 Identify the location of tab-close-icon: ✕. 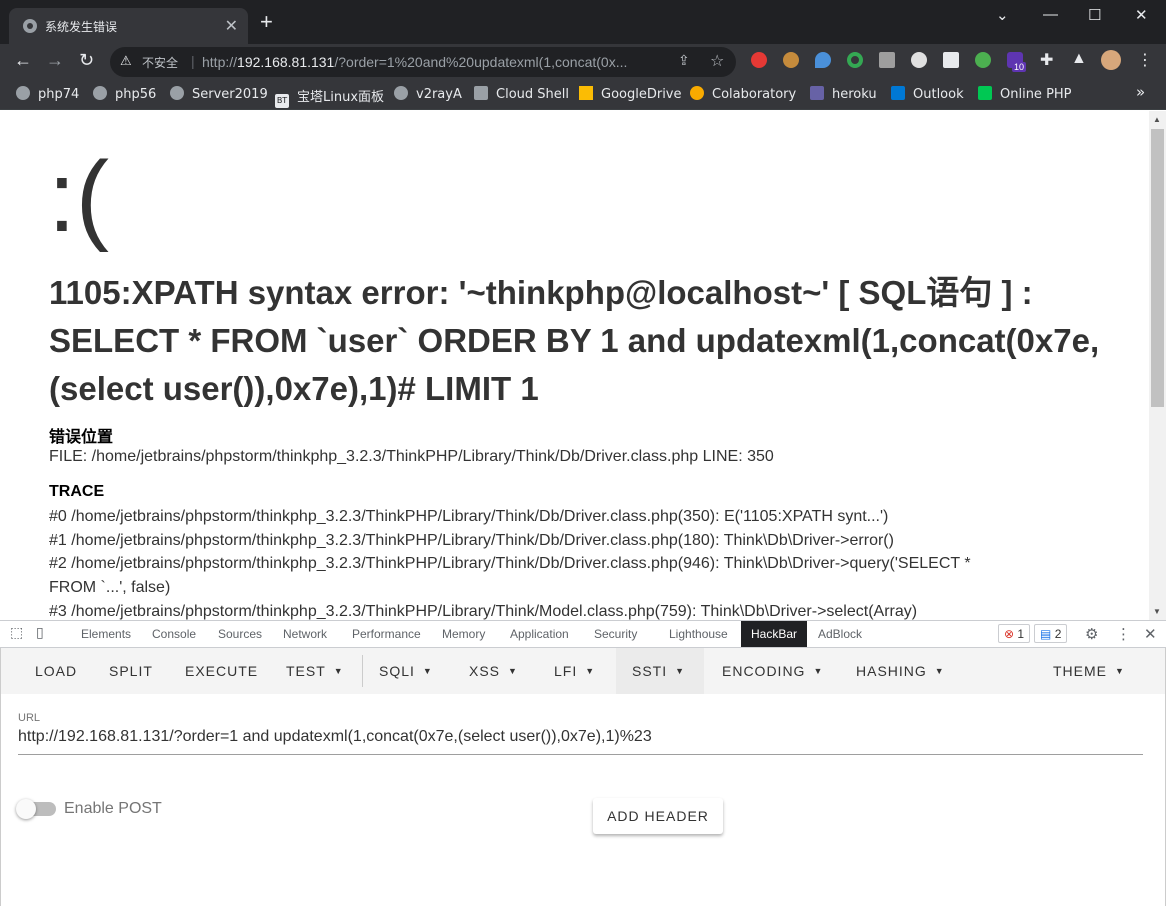
(231, 26).